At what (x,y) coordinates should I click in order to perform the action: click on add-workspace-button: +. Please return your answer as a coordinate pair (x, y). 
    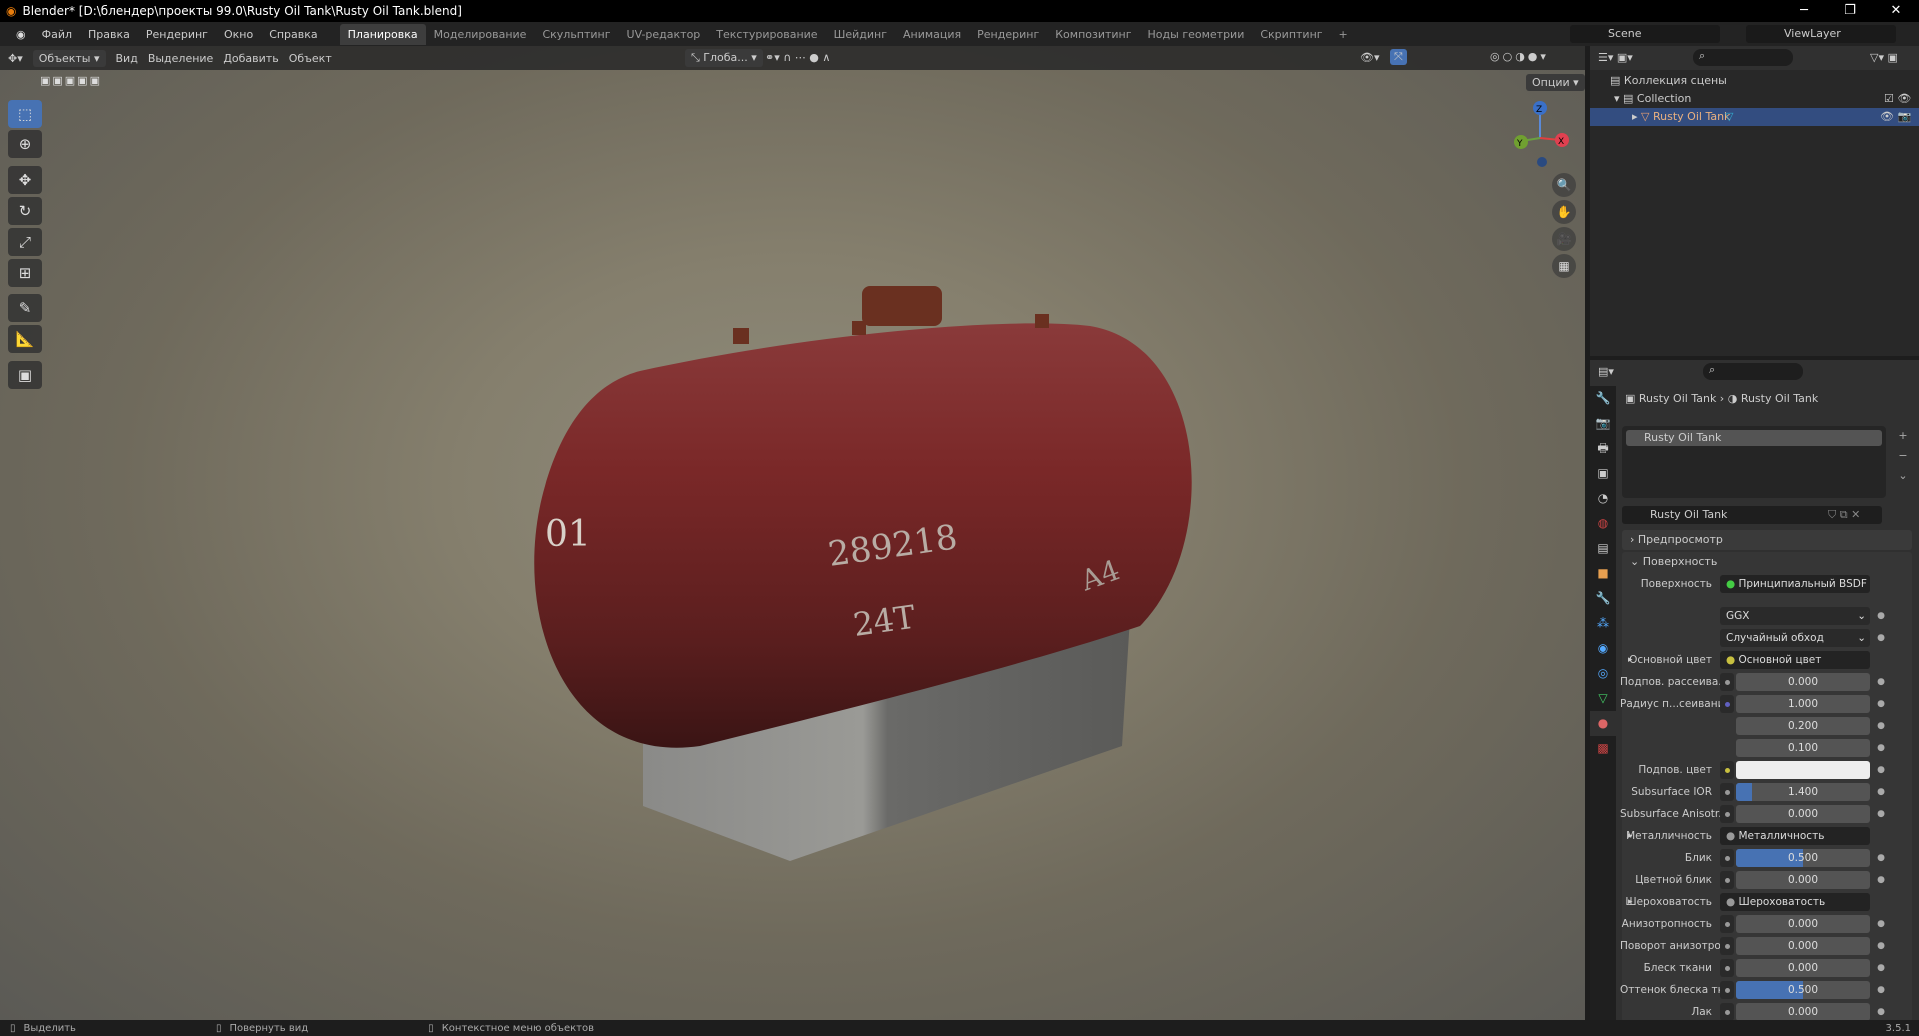
    Looking at the image, I should click on (1343, 34).